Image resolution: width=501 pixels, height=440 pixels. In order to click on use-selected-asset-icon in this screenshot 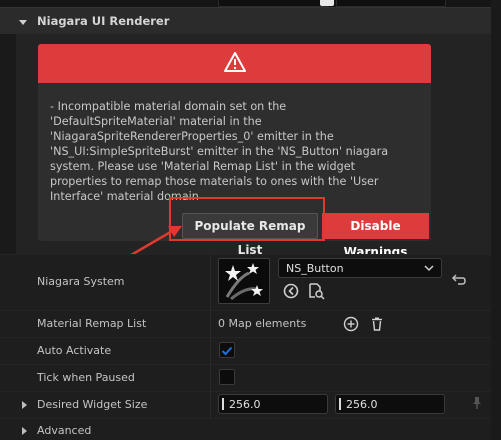, I will do `click(291, 291)`.